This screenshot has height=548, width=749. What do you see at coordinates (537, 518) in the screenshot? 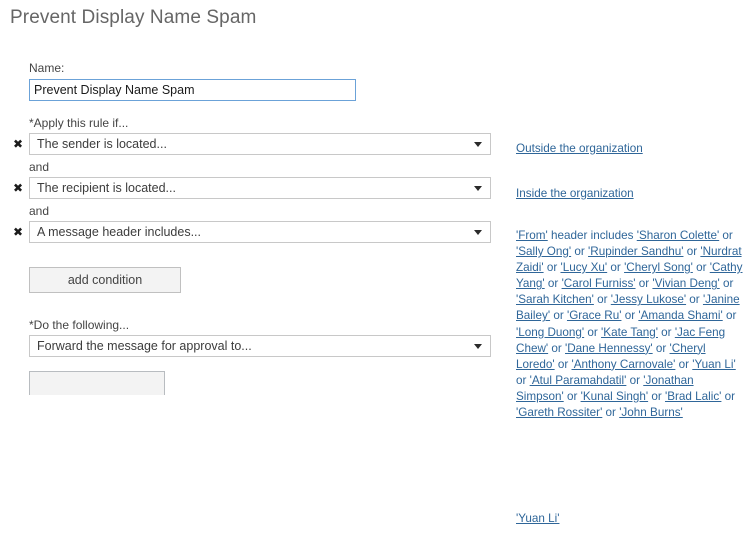
I see `action-value-text: 'Yuan Li'` at bounding box center [537, 518].